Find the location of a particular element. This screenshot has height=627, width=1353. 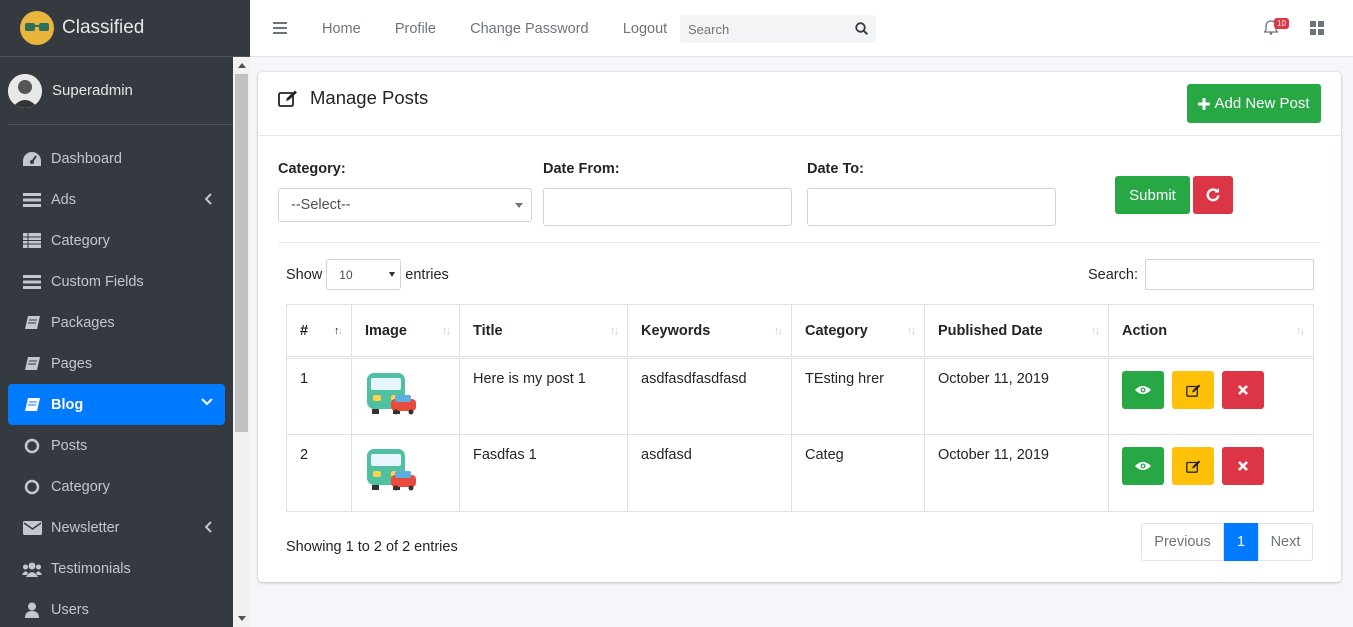

nav-change-password-link: Change Password is located at coordinates (529, 29).